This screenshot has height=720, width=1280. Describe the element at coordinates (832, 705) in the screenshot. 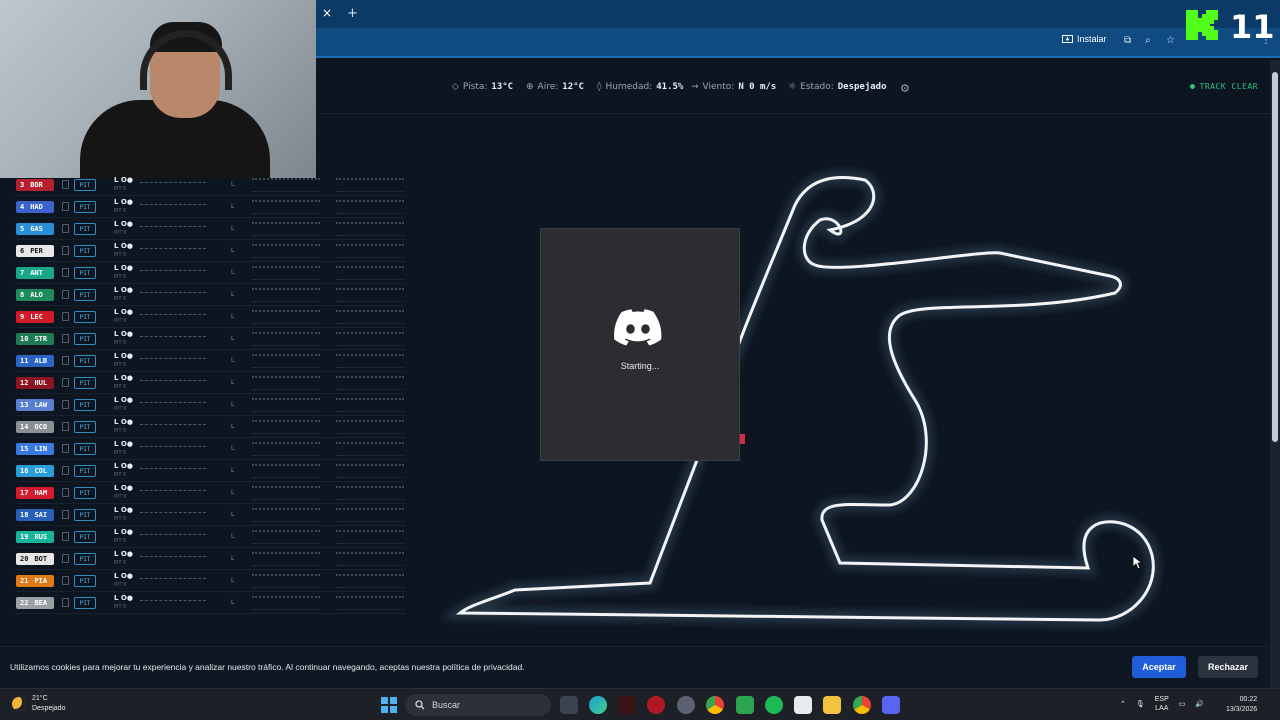

I see `file-explorer-icon` at that location.